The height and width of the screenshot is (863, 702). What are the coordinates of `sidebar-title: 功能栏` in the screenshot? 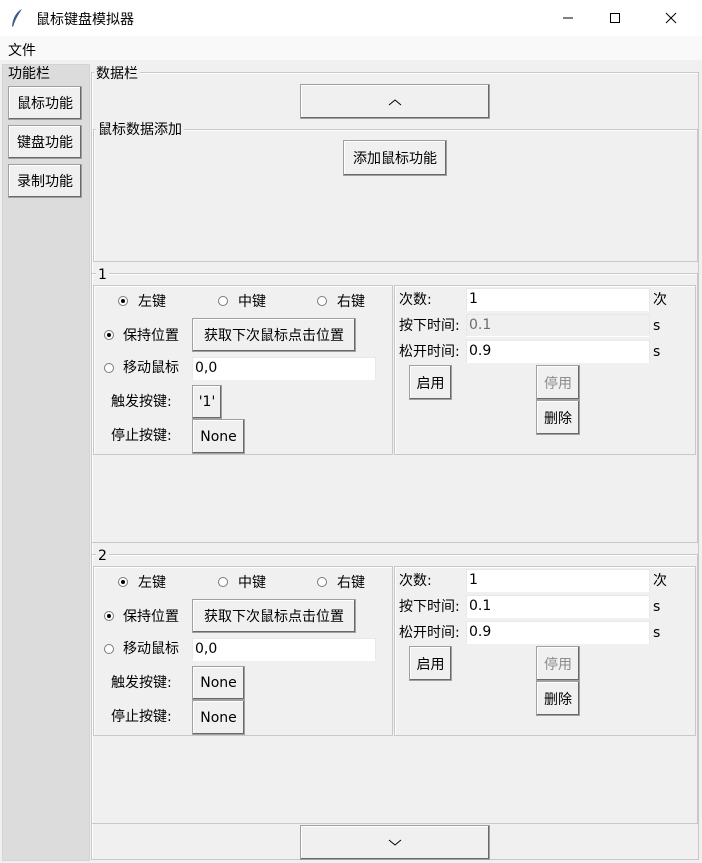 It's located at (29, 74).